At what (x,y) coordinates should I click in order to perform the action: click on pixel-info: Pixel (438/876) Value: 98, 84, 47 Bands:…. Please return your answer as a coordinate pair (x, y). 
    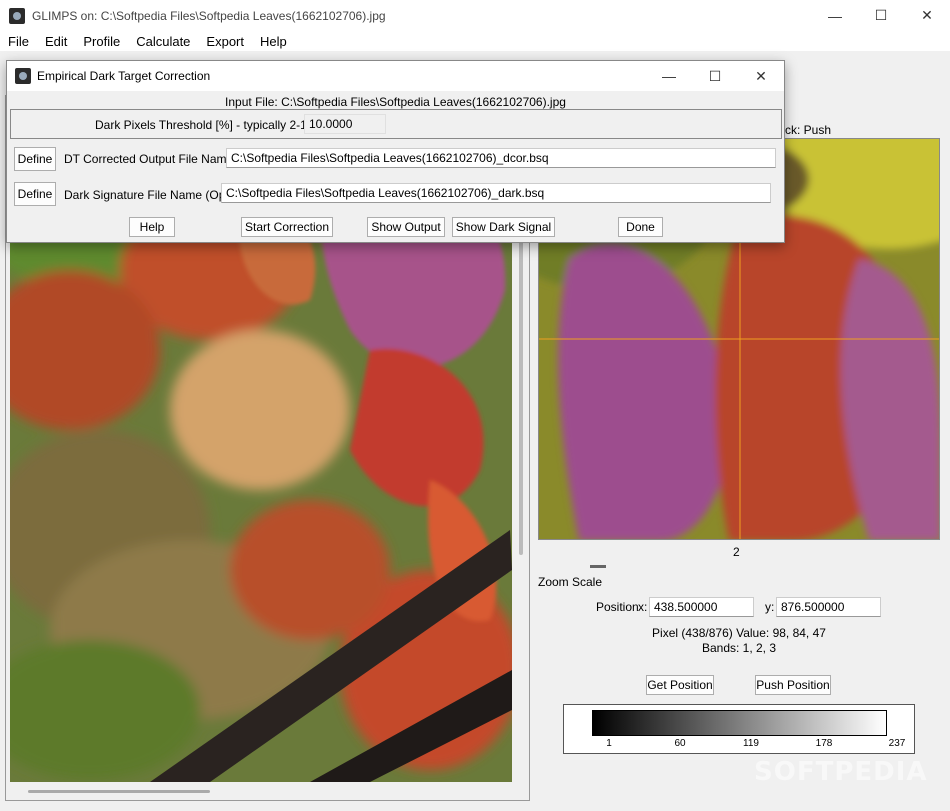
    Looking at the image, I should click on (739, 641).